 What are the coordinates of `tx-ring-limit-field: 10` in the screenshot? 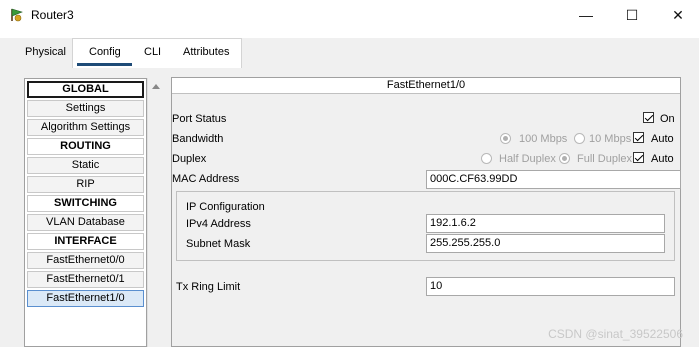 It's located at (550, 286).